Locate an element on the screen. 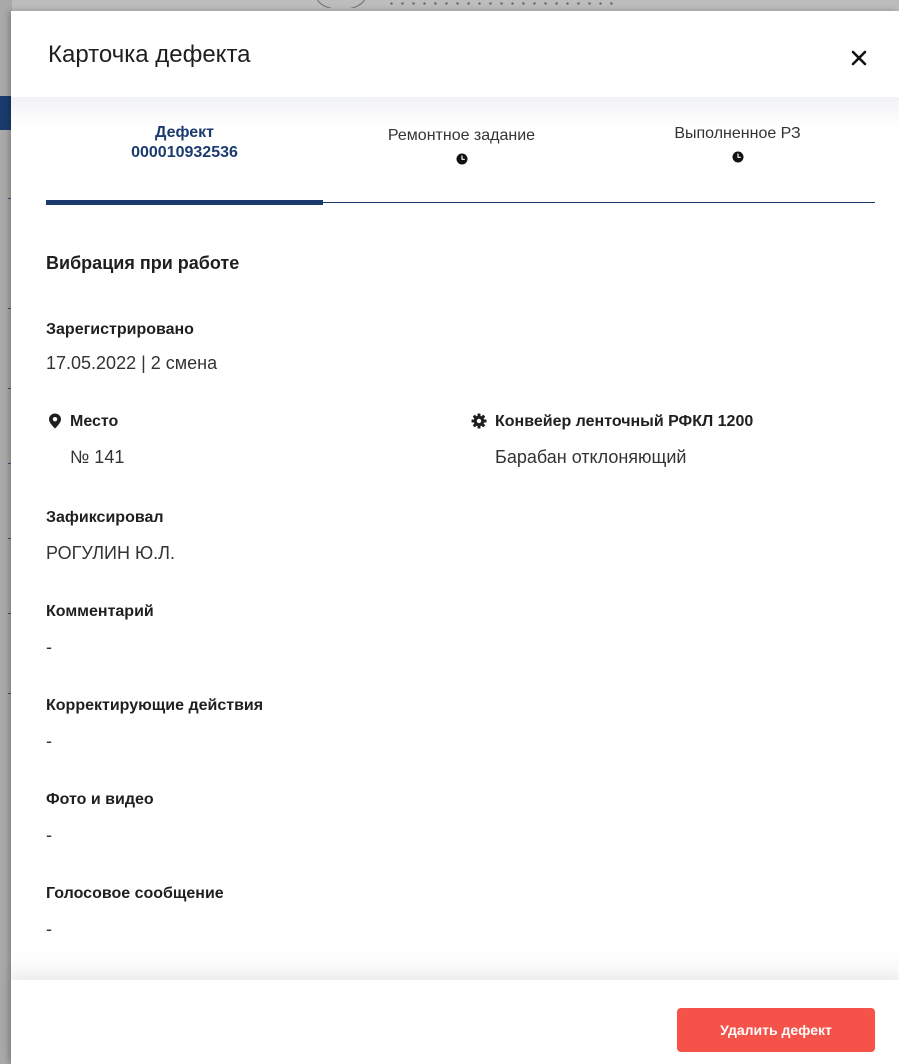  equipment-value: Барабан отклоняющий is located at coordinates (591, 457).